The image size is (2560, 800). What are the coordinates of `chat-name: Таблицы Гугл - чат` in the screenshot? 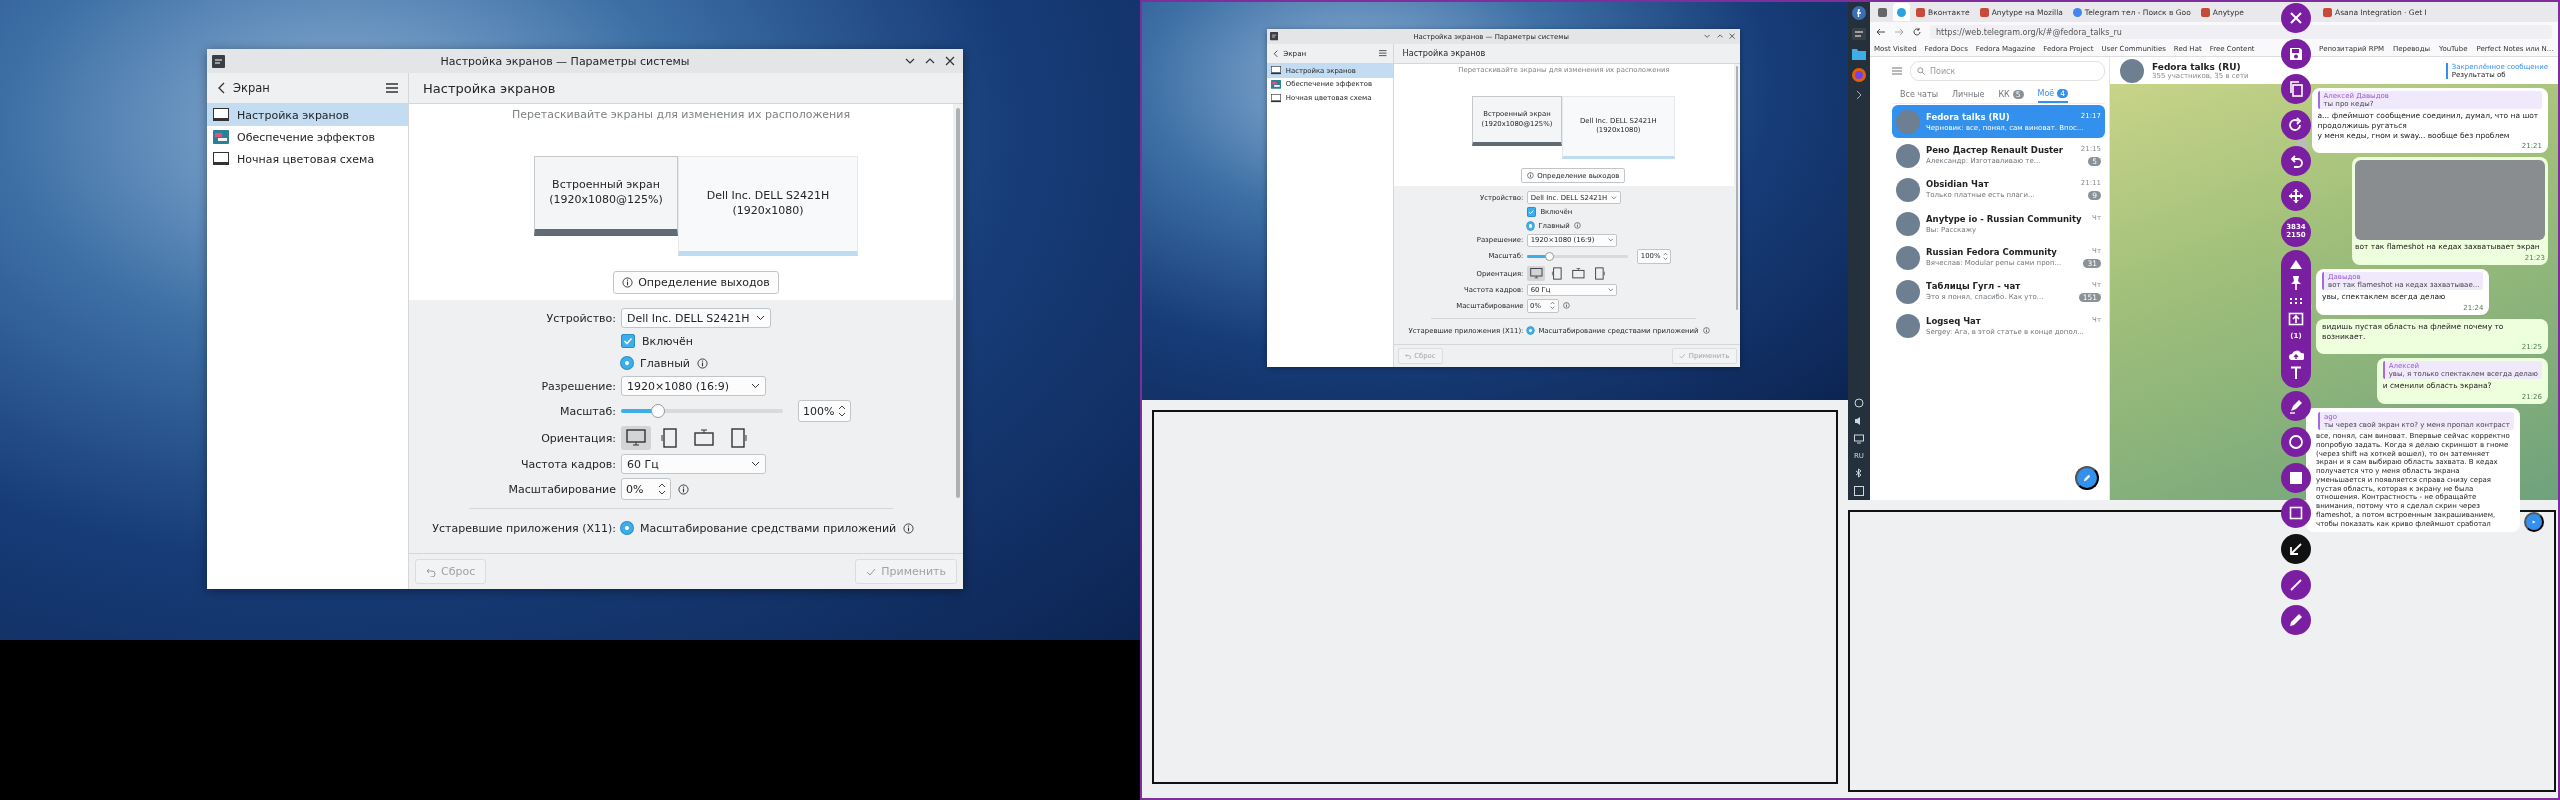 It's located at (1973, 286).